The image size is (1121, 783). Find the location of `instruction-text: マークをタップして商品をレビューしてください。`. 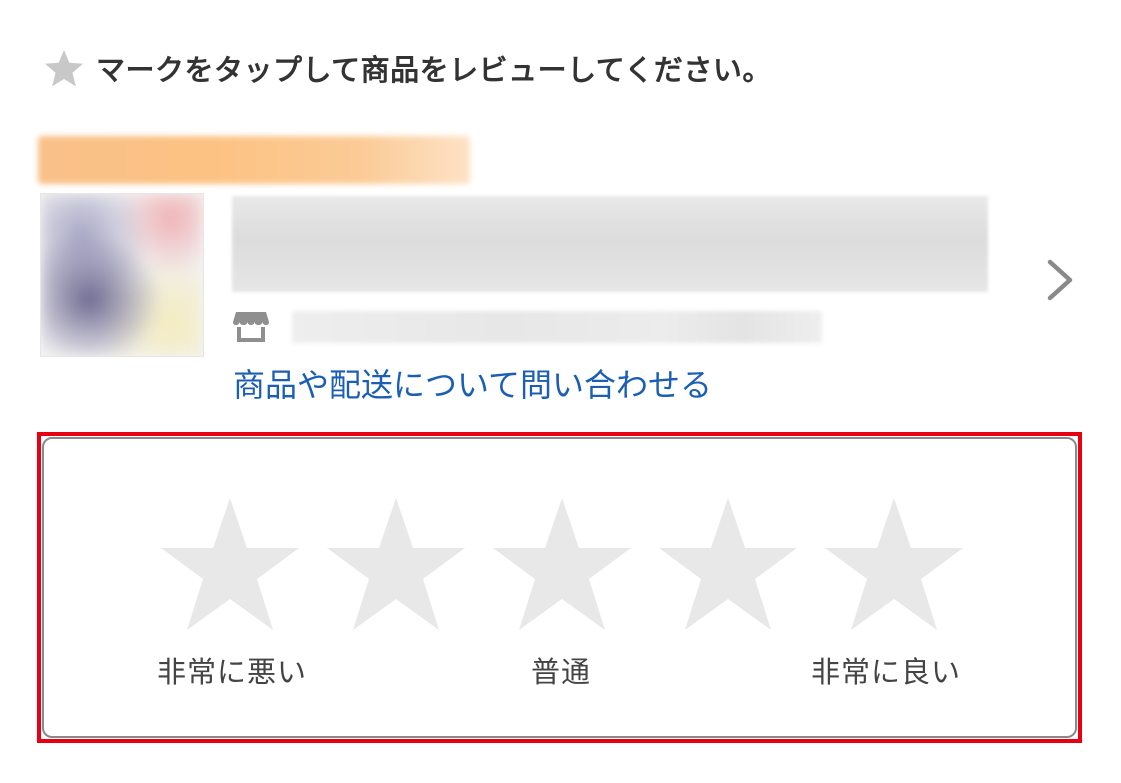

instruction-text: マークをタップして商品をレビューしてください。 is located at coordinates (434, 70).